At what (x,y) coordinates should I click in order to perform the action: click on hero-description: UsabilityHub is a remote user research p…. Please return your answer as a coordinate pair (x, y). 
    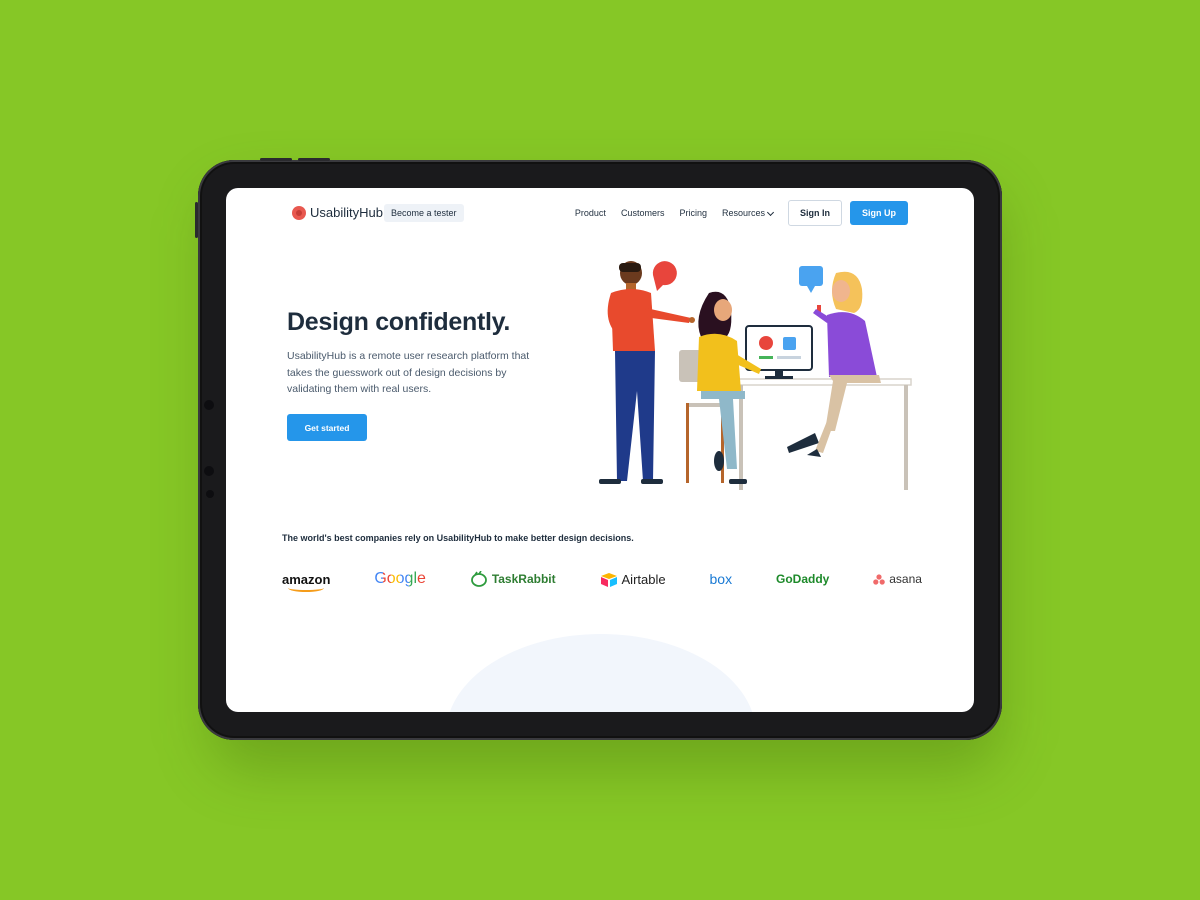
    Looking at the image, I should click on (408, 372).